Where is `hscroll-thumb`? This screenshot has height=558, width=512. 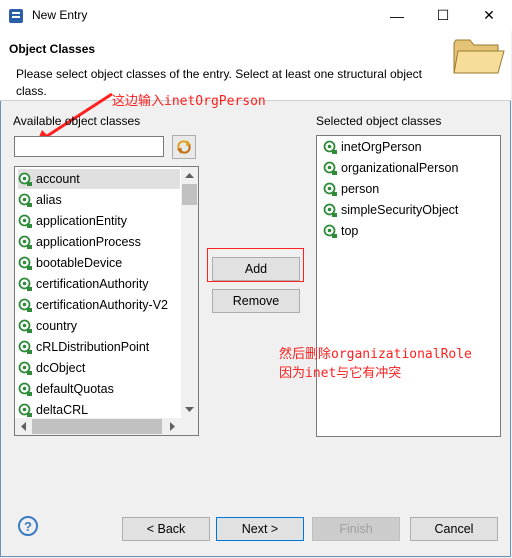 hscroll-thumb is located at coordinates (97, 426).